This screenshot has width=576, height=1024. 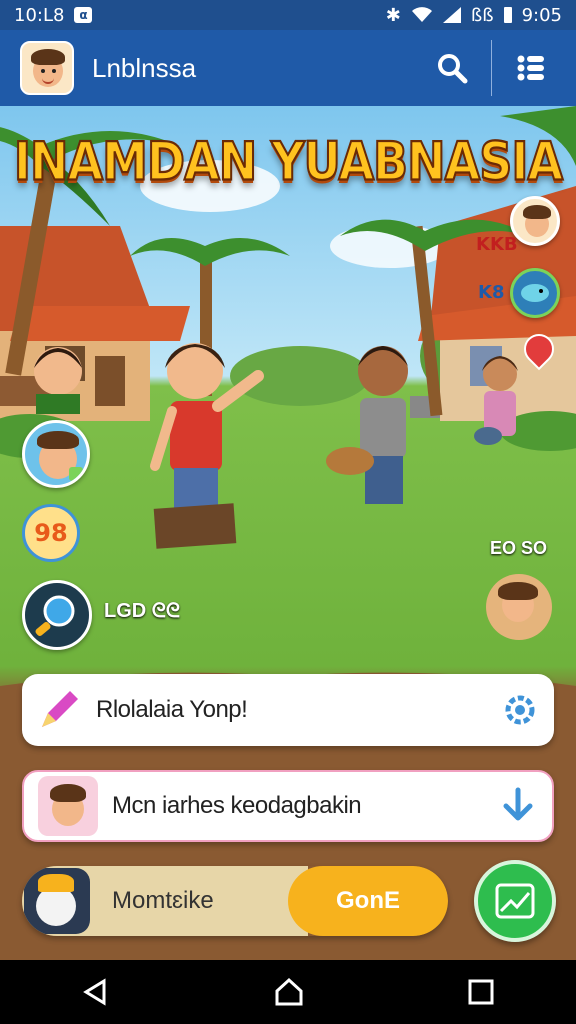 I want to click on level-icon: ᘓᘓ, so click(x=165, y=611).